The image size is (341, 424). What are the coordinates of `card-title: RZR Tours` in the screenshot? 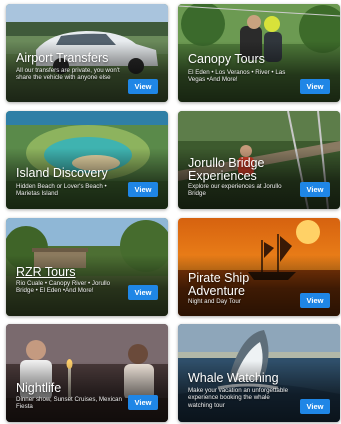 It's located at (46, 272).